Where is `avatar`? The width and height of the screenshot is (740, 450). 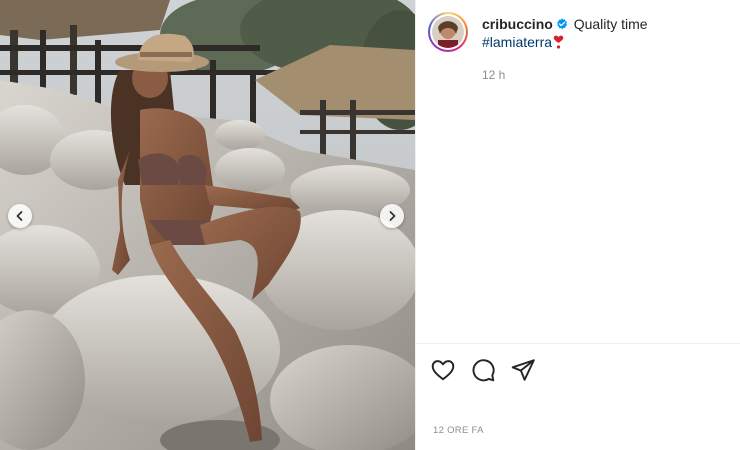
avatar is located at coordinates (448, 32).